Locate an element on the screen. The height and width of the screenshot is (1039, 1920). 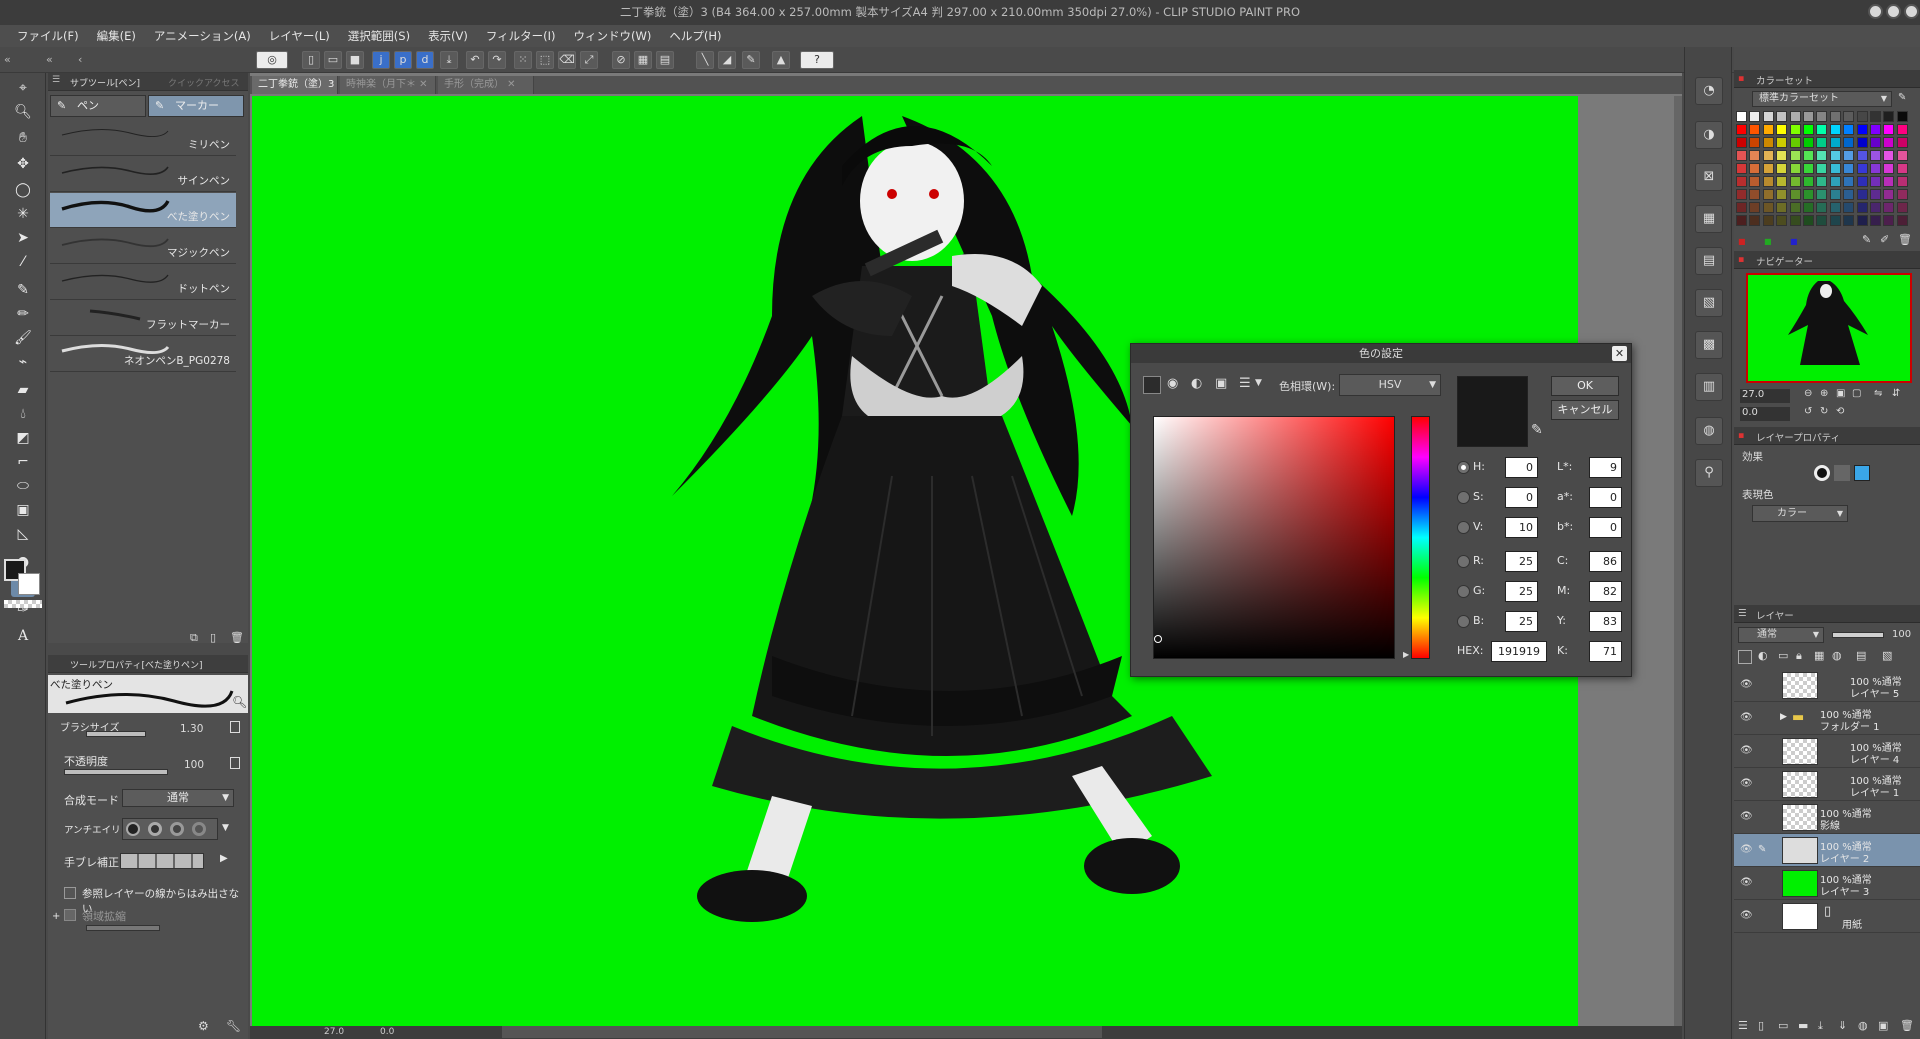
mask-icon: ◍ is located at coordinates (1837, 655).